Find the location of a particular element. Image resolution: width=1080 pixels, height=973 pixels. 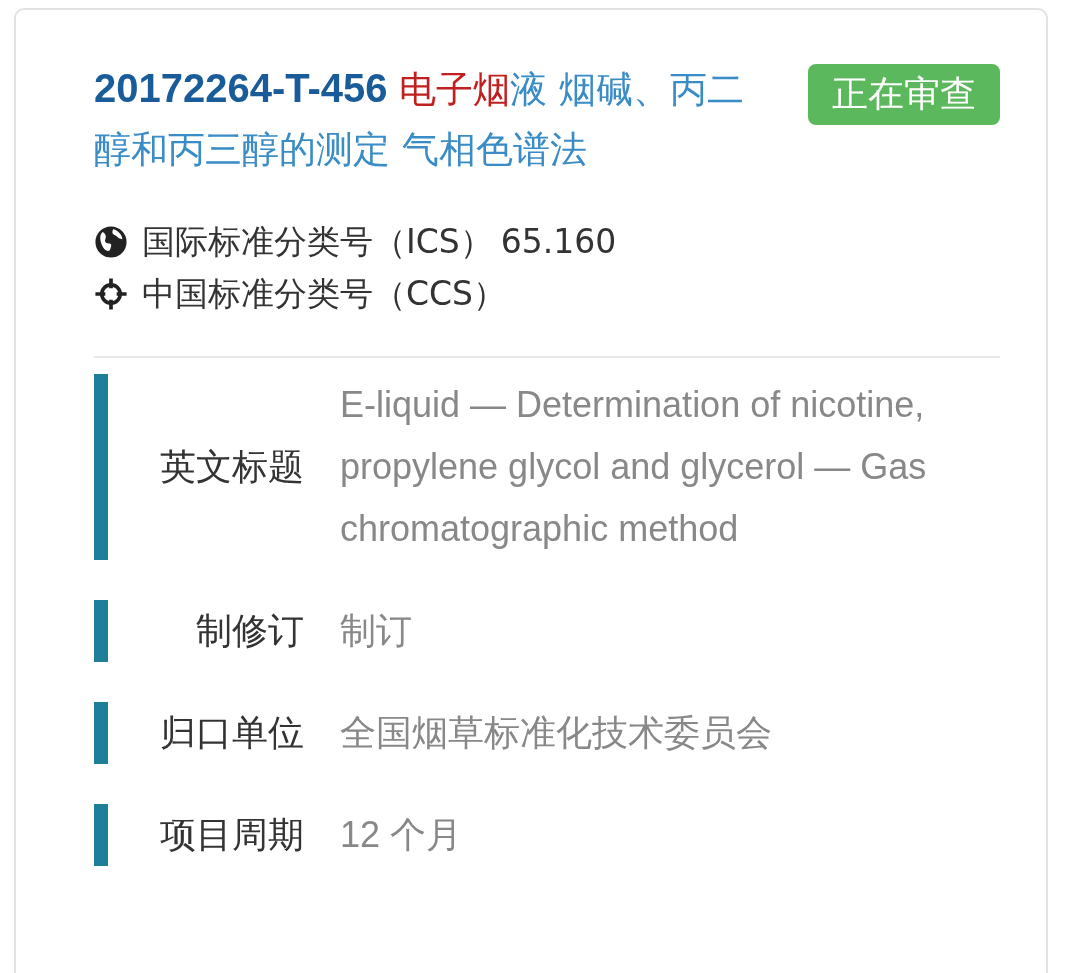

classification-label: 中国标准分类号（CCS） is located at coordinates (324, 294).